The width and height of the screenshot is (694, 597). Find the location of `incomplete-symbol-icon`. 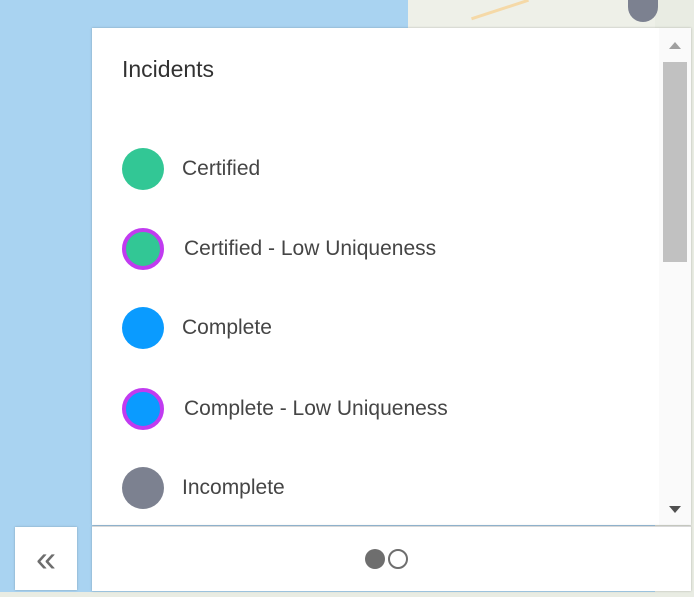

incomplete-symbol-icon is located at coordinates (143, 488).